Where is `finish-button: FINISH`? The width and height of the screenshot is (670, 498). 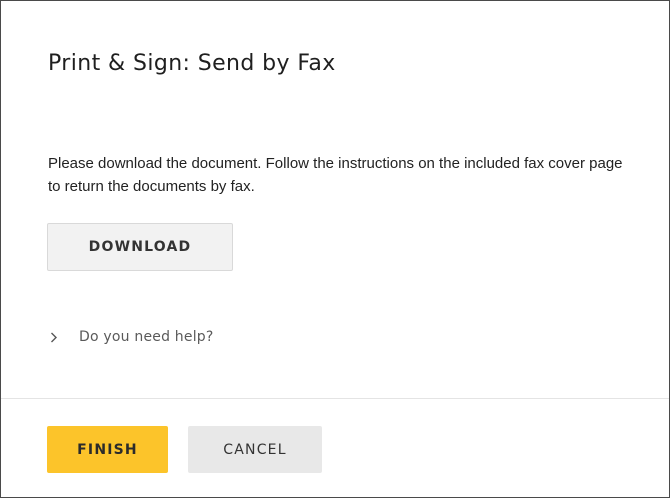 finish-button: FINISH is located at coordinates (107, 449).